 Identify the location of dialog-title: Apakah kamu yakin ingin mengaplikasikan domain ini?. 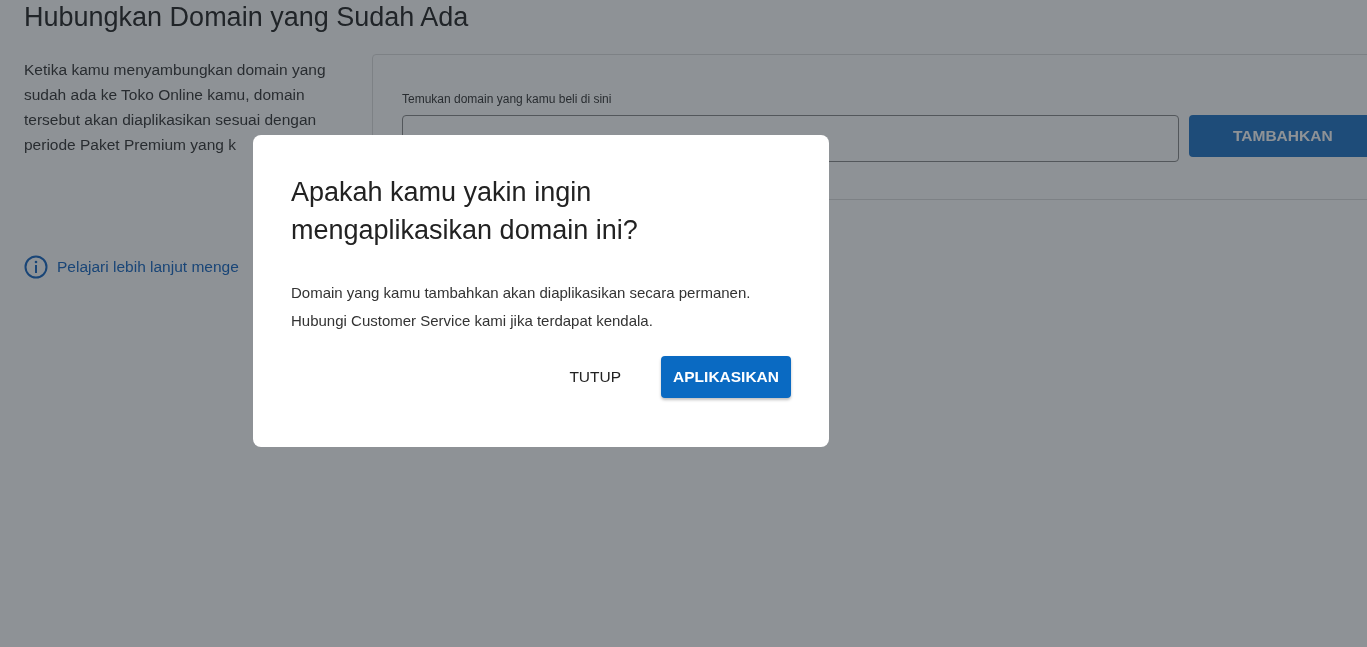
(465, 211).